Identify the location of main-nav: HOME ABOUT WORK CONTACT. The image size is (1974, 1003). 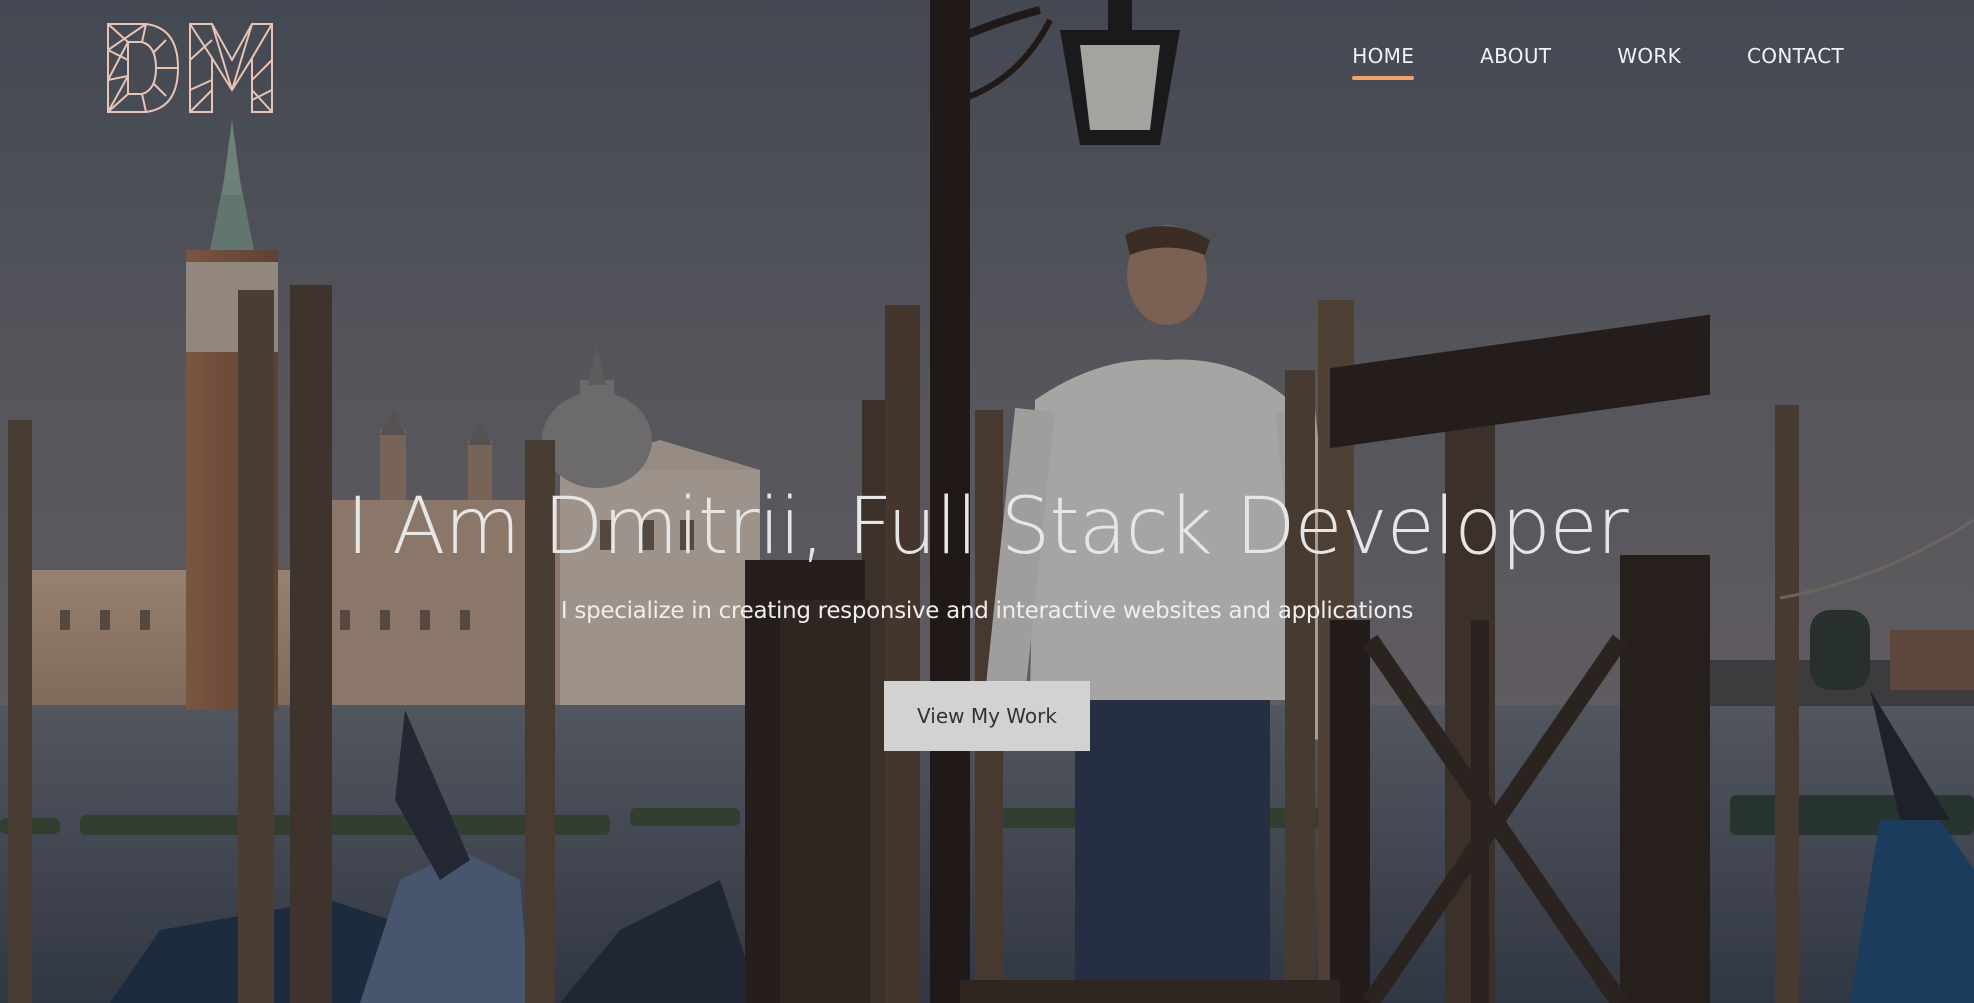
(1598, 62).